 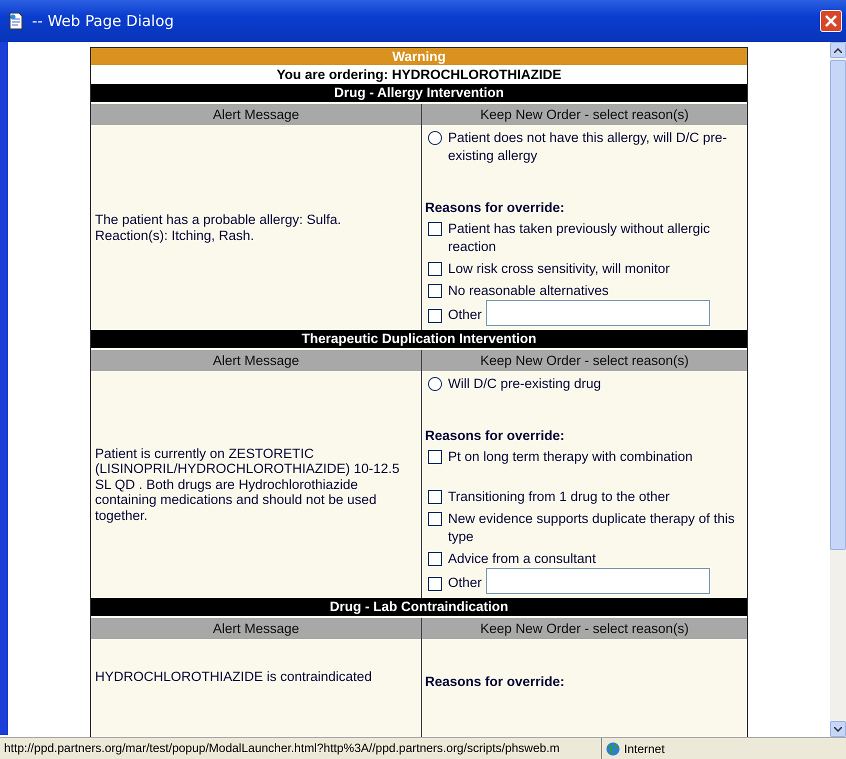 I want to click on reason-label: Advice from a consultant, so click(x=522, y=559).